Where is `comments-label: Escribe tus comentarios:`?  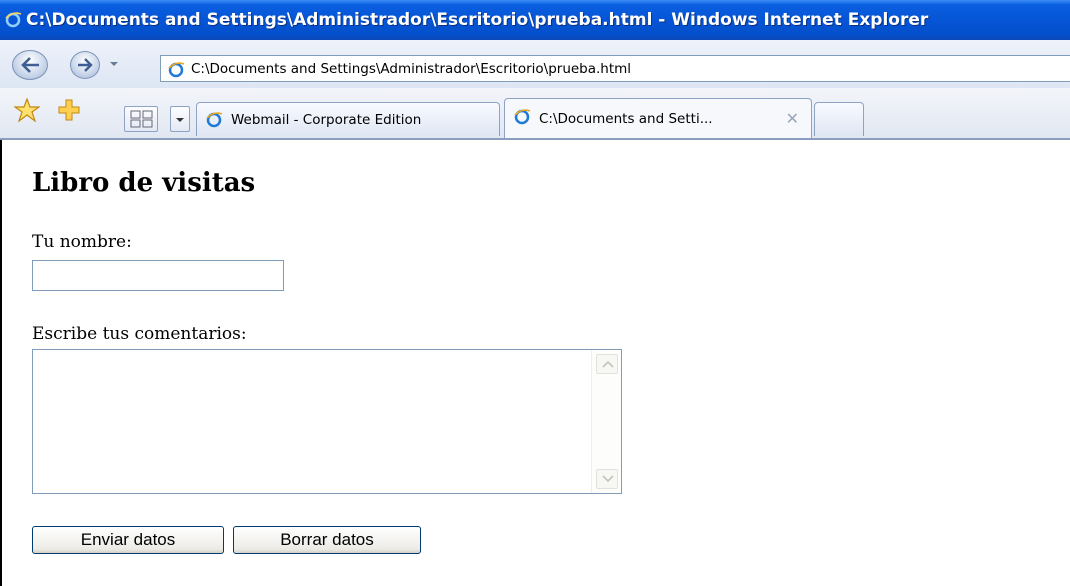
comments-label: Escribe tus comentarios: is located at coordinates (139, 334).